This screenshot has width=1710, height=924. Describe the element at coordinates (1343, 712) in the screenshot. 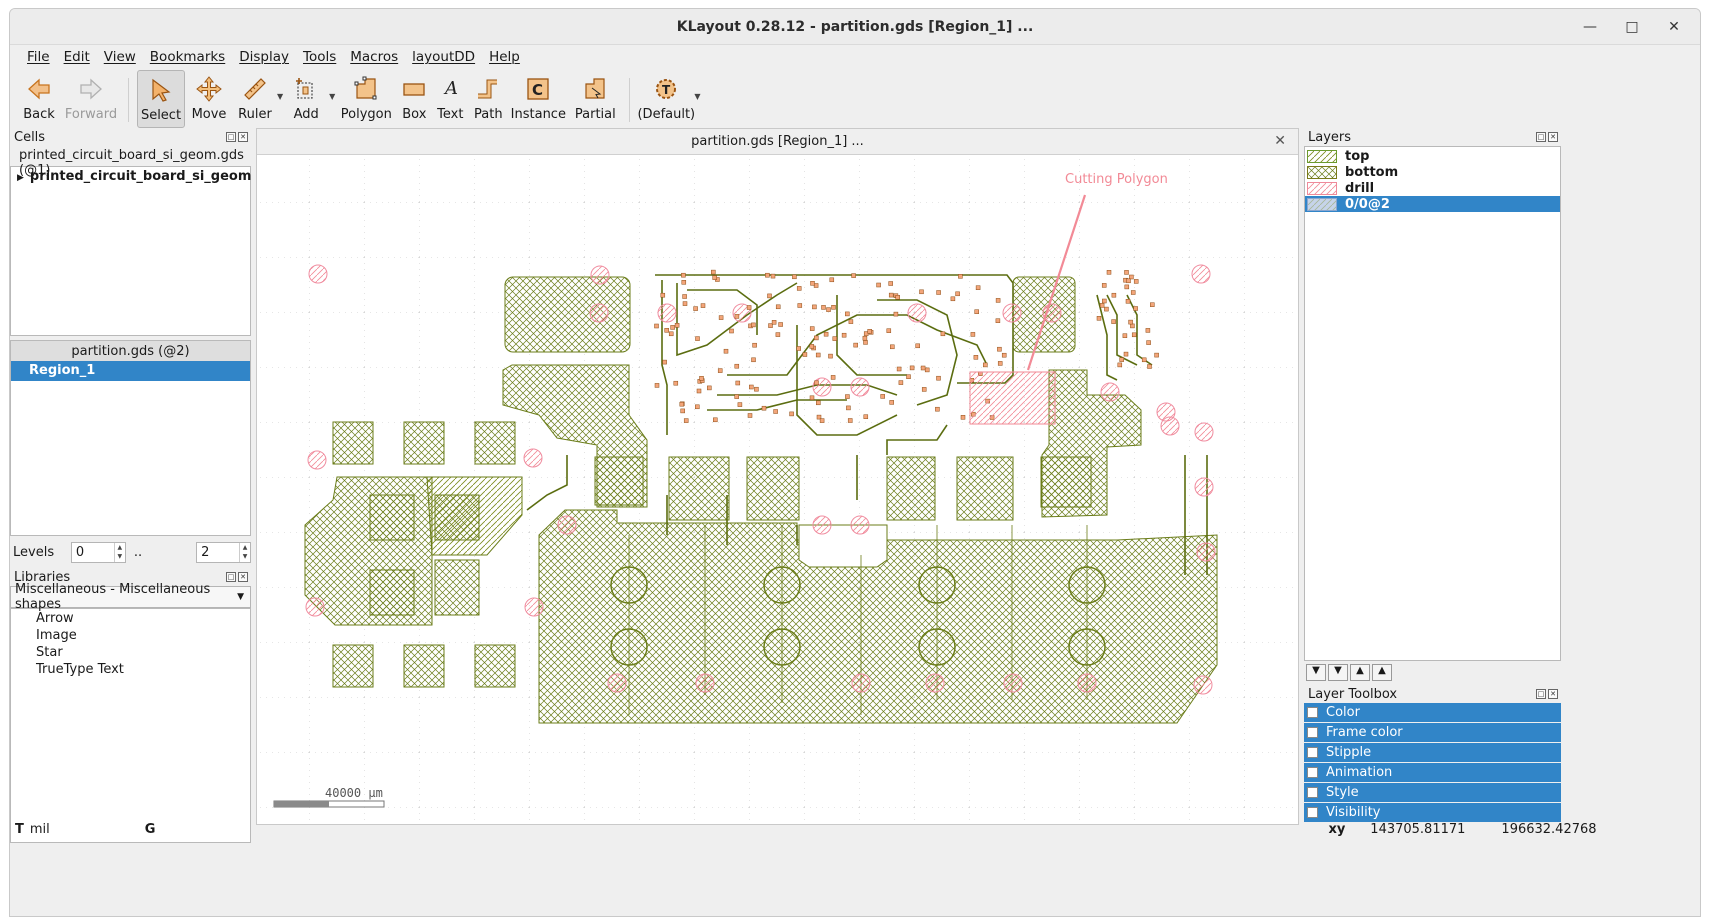

I see `toolbox-label: Color` at that location.